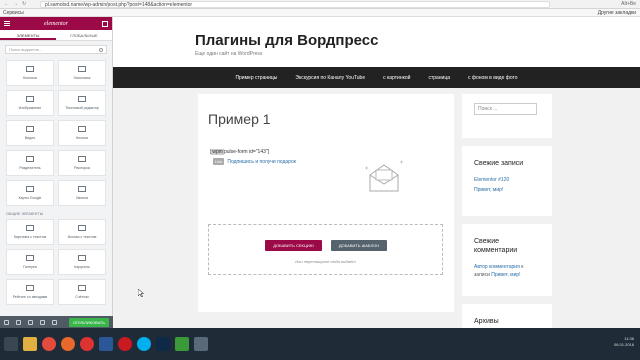 The width and height of the screenshot is (640, 360). What do you see at coordinates (229, 54) in the screenshot?
I see `site-tagline: Еще один сайт на WordPress` at bounding box center [229, 54].